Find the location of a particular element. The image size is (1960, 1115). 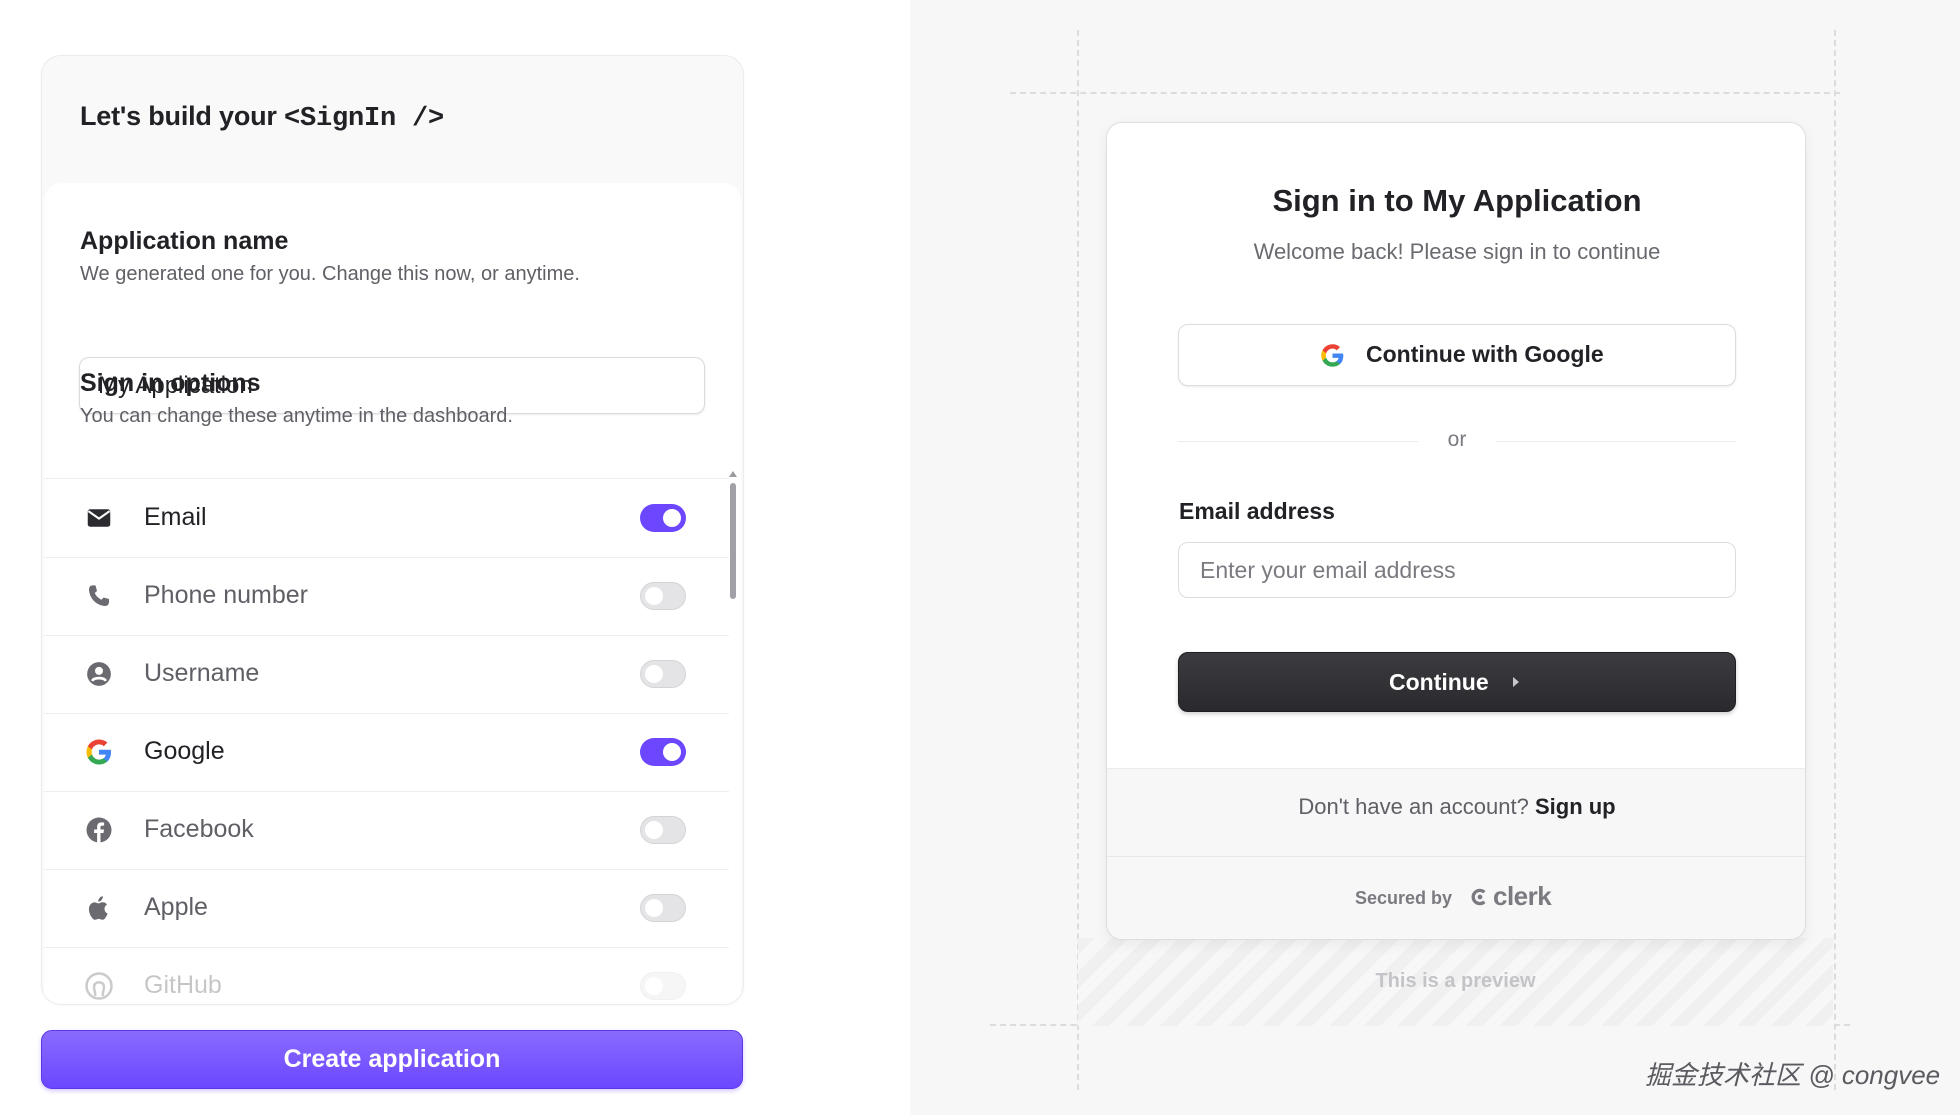

option-google: Google is located at coordinates (386, 752).